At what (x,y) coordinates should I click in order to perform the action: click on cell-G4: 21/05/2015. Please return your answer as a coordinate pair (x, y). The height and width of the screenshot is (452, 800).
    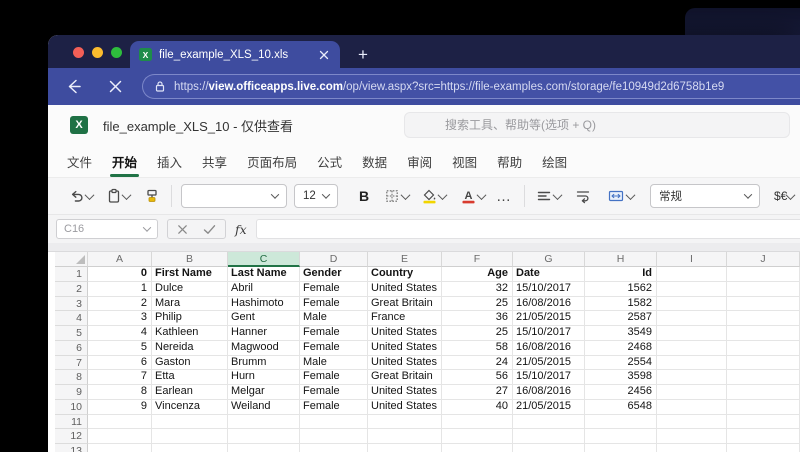
    Looking at the image, I should click on (549, 318).